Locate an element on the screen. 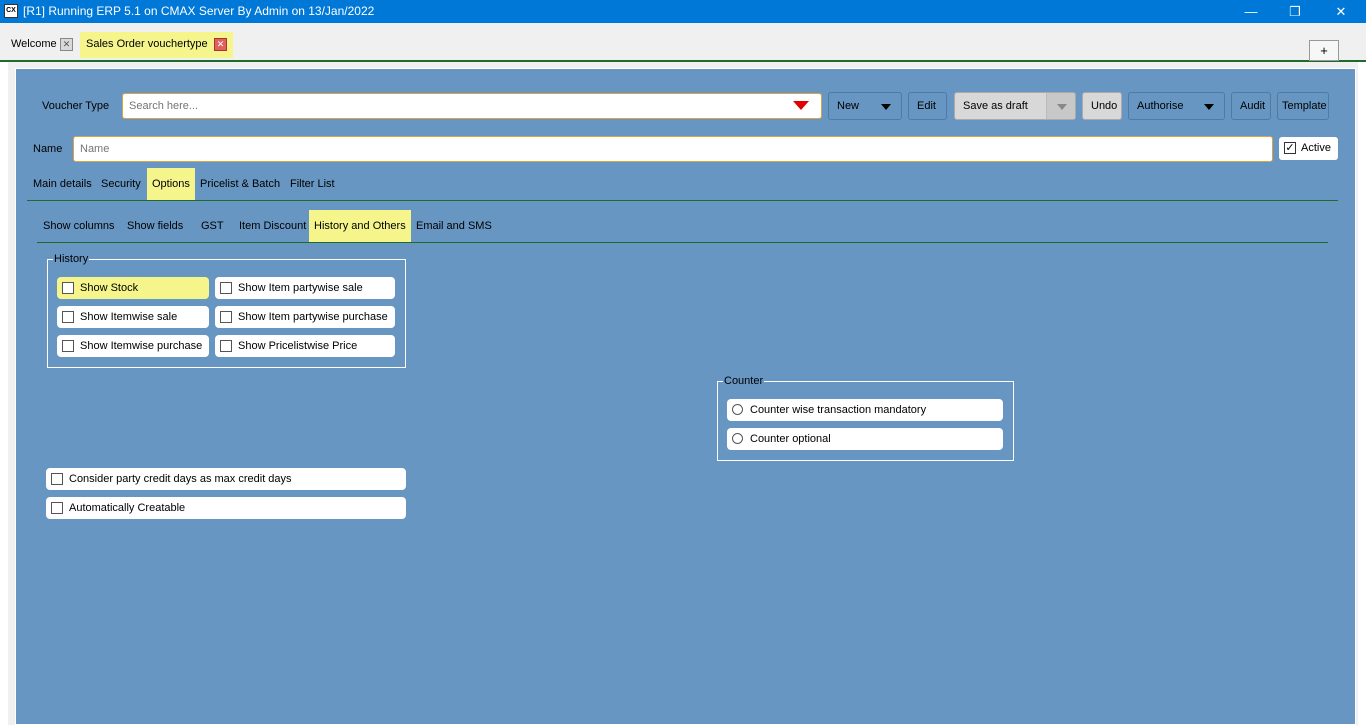  restore-icon: ❐ is located at coordinates (1295, 11).